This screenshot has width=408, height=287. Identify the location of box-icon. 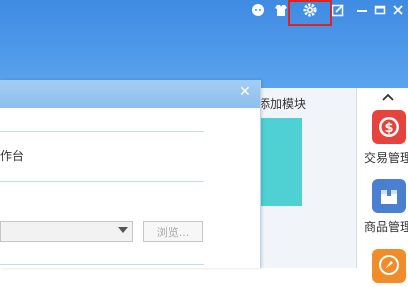
(389, 196).